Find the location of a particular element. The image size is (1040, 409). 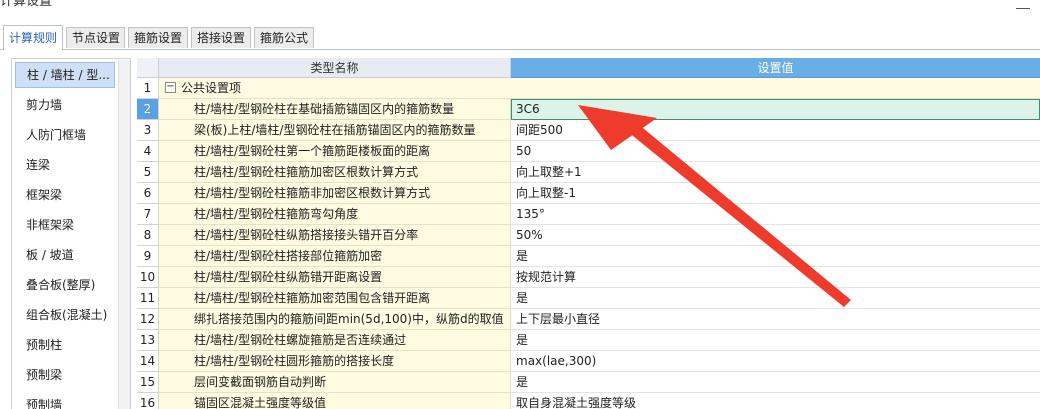

row-number: 13 is located at coordinates (148, 340).